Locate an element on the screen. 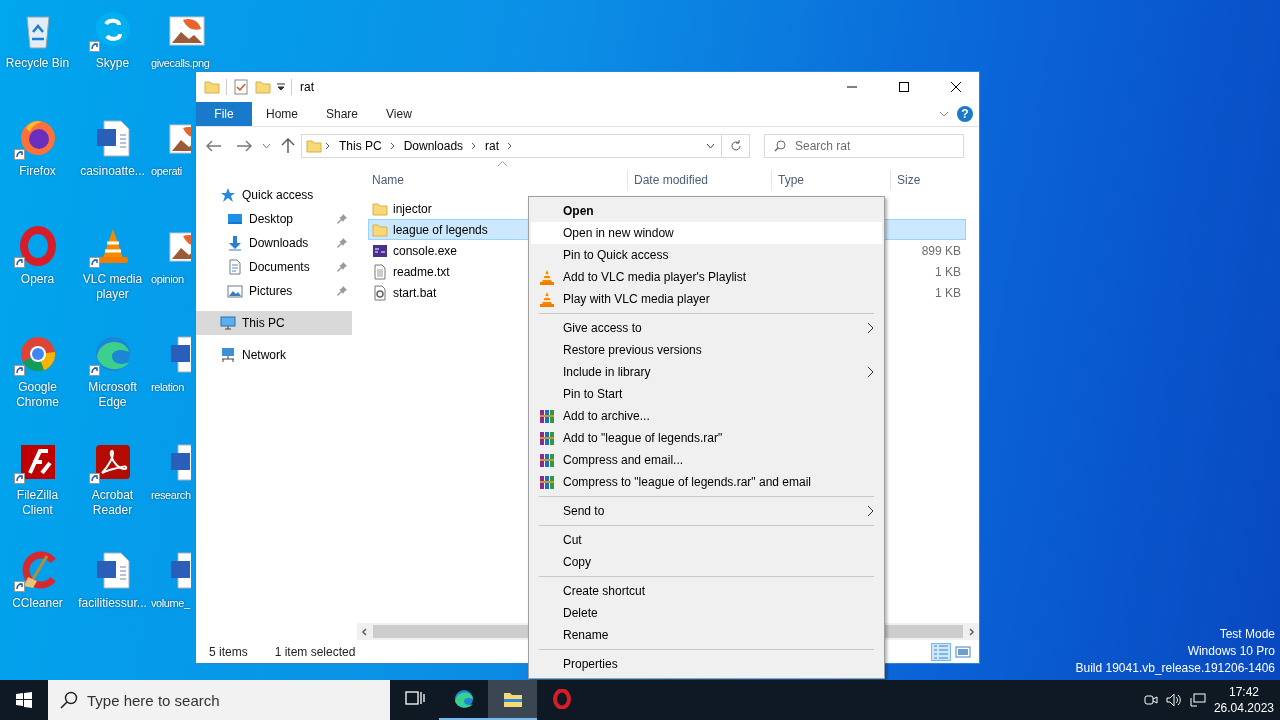 The width and height of the screenshot is (1280, 720). window-title: rat is located at coordinates (307, 87).